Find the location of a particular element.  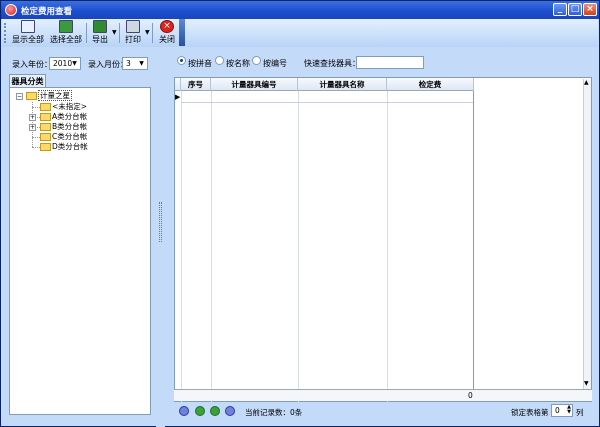

tree-node: C类分台帐 is located at coordinates (63, 137).